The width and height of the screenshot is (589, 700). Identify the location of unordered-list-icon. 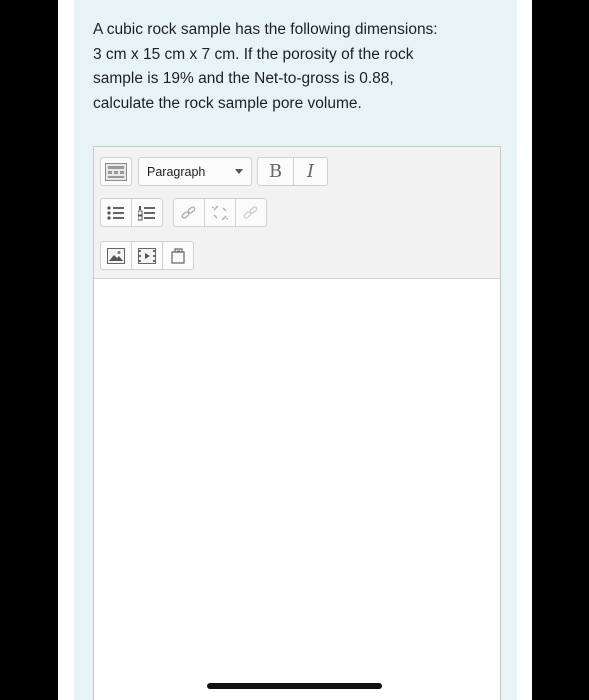
(115, 212).